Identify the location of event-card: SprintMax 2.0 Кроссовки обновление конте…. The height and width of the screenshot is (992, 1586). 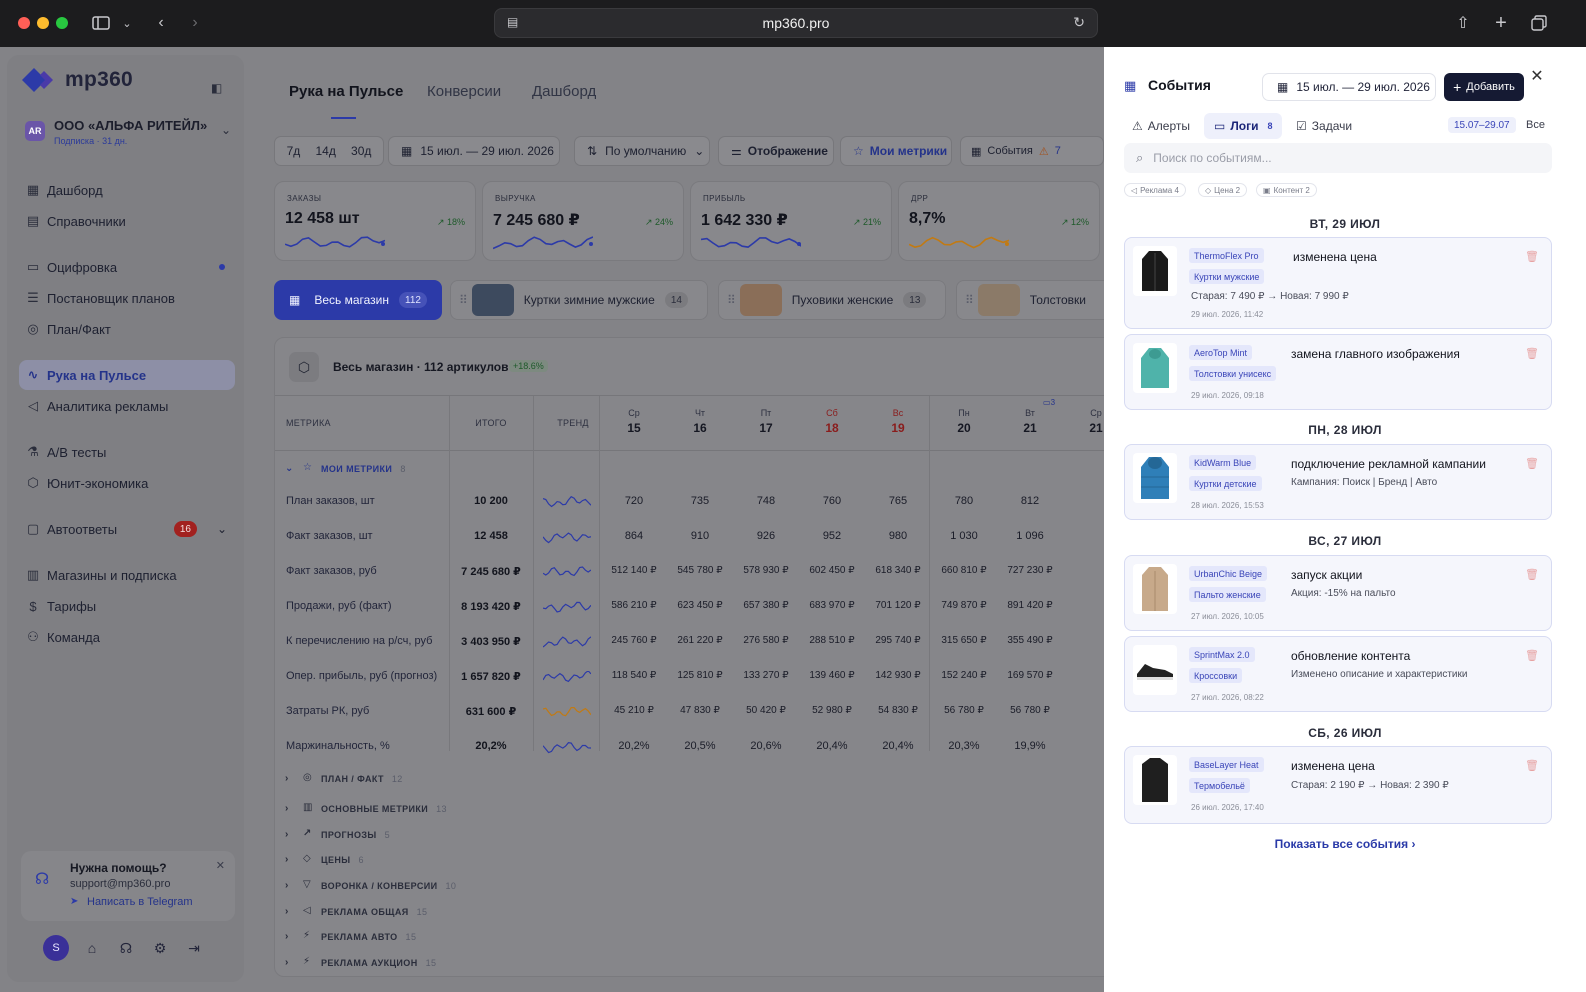
(1338, 674).